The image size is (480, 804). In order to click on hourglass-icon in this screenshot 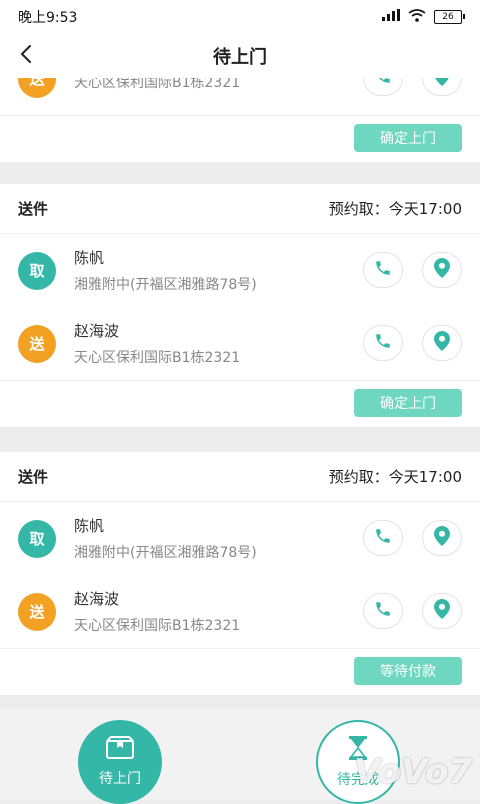, I will do `click(358, 750)`.